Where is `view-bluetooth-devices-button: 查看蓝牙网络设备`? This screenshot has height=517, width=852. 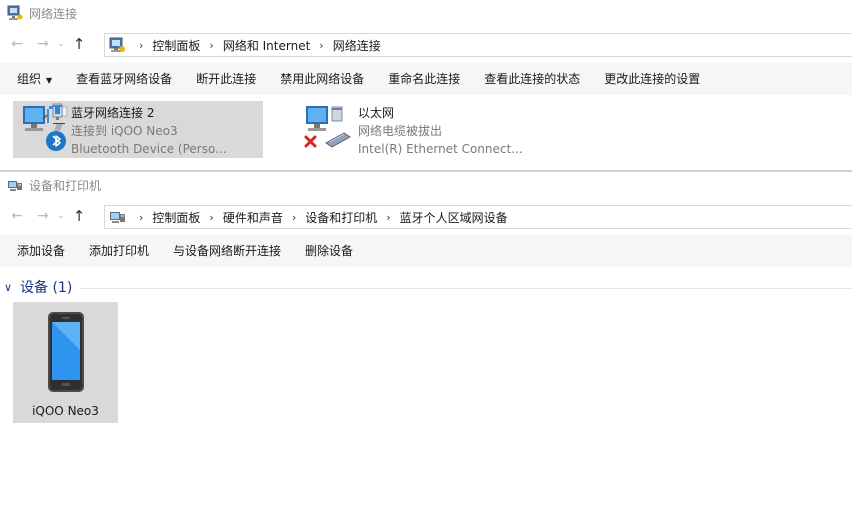
view-bluetooth-devices-button: 查看蓝牙网络设备 is located at coordinates (124, 79).